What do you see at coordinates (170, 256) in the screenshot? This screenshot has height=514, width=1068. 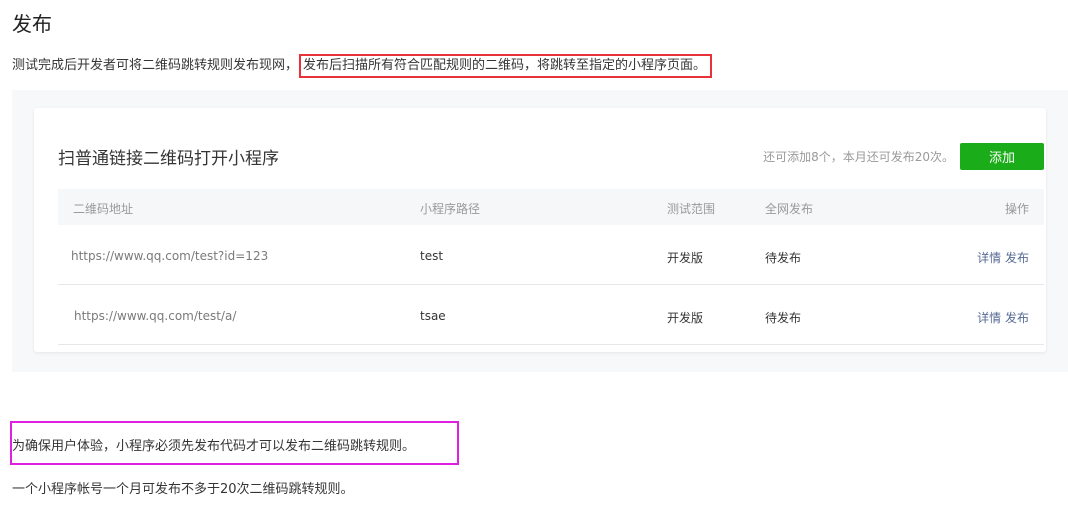 I see `row-url: https://www.qq.com/test?id=123` at bounding box center [170, 256].